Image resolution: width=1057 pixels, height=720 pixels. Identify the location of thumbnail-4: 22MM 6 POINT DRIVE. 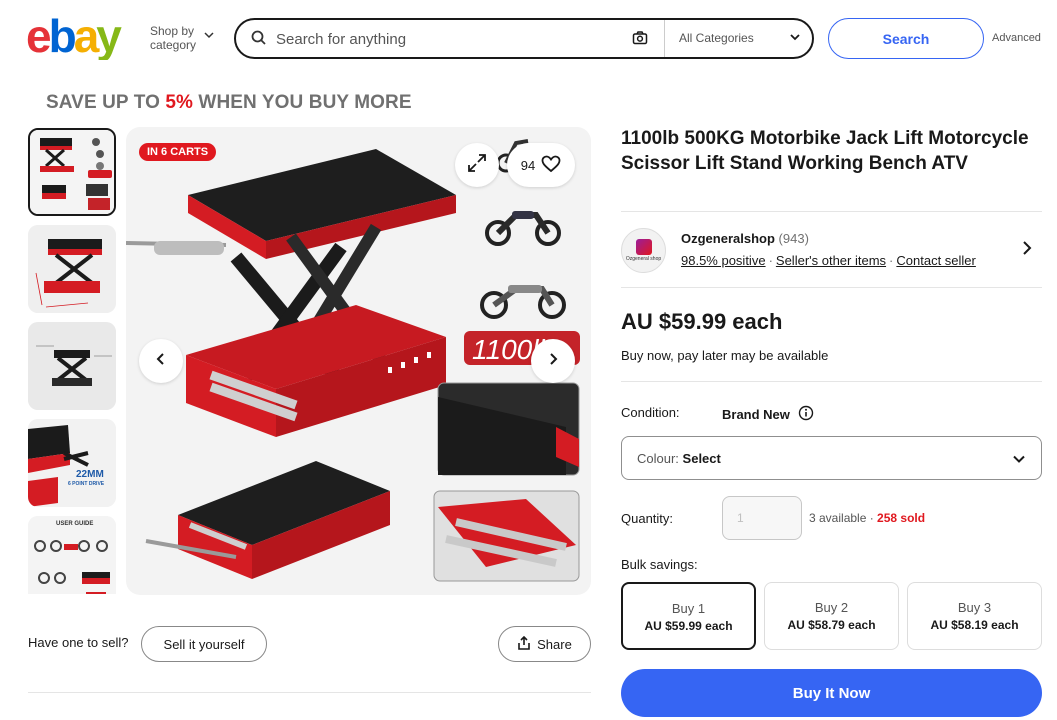
(72, 463).